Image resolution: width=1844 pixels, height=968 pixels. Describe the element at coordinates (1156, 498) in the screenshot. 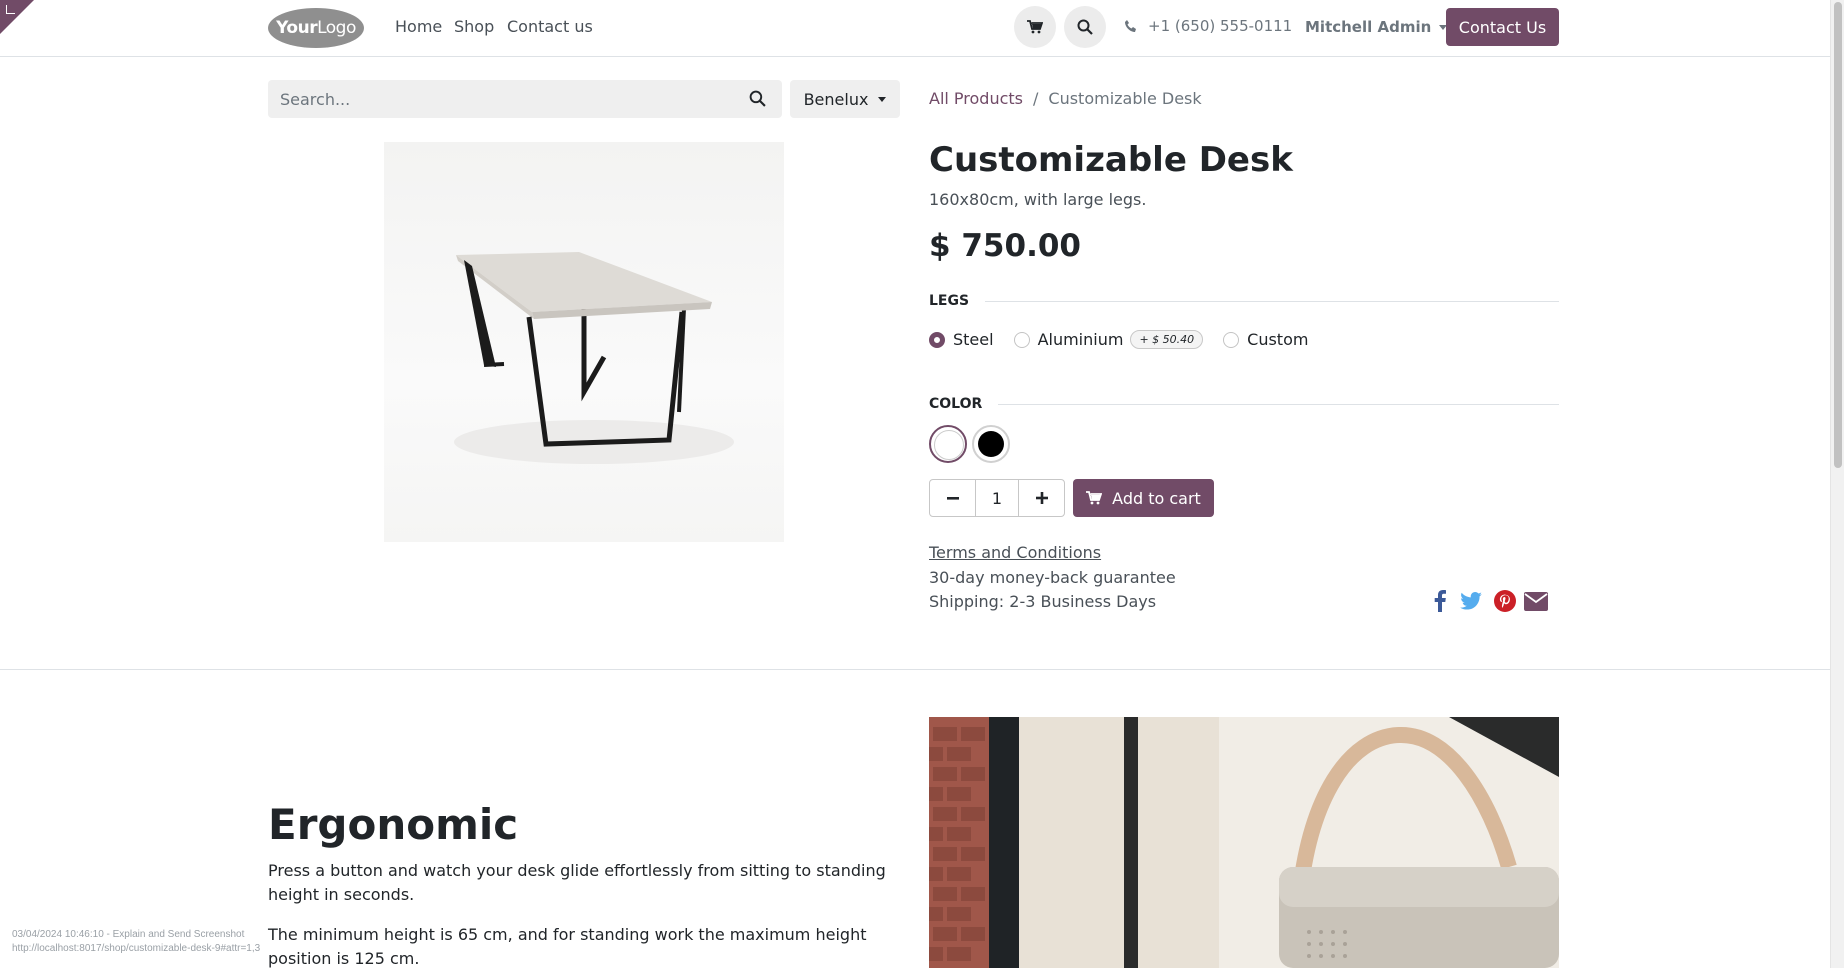

I see `add-to-cart-label: Add to cart` at that location.